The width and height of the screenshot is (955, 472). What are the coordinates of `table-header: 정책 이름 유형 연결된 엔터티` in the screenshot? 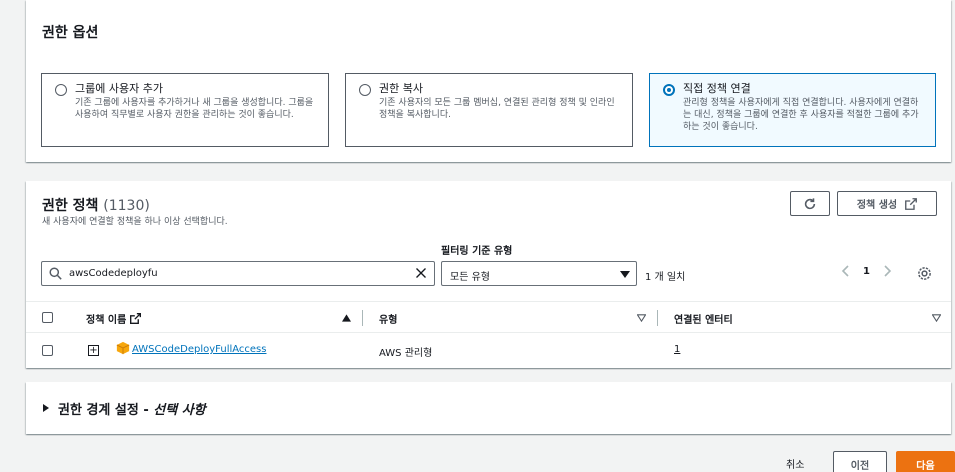 It's located at (488, 317).